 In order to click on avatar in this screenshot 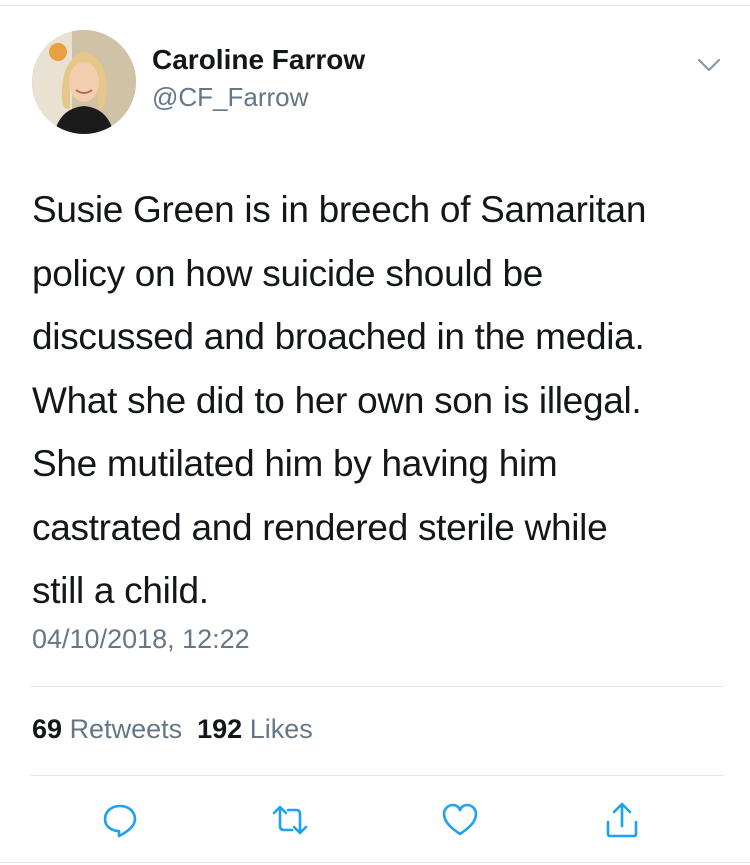, I will do `click(84, 82)`.